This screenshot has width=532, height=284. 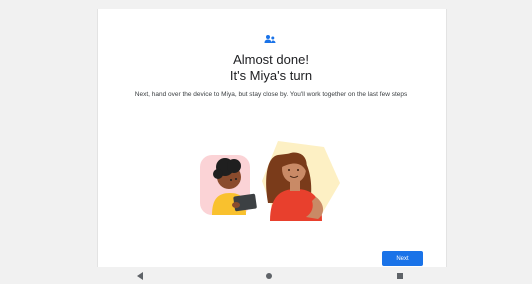 What do you see at coordinates (271, 75) in the screenshot?
I see `page-title-line2: It's Miya's turn` at bounding box center [271, 75].